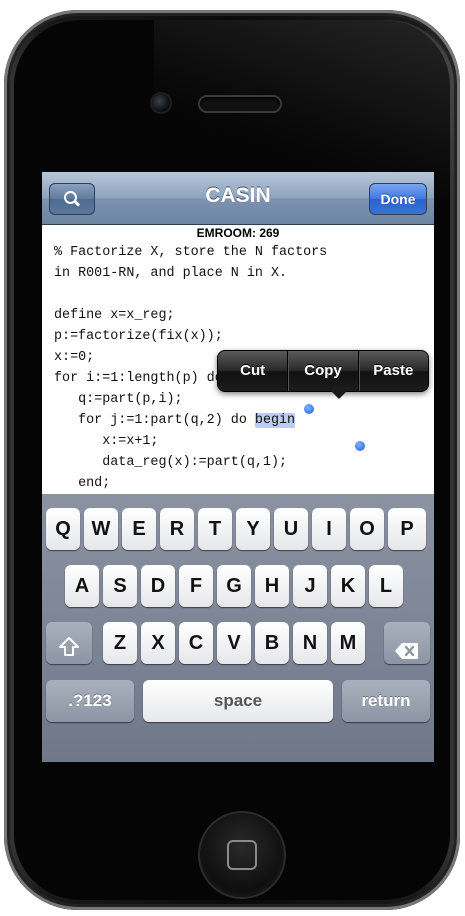 The height and width of the screenshot is (916, 465). What do you see at coordinates (360, 446) in the screenshot?
I see `selection-end-handle` at bounding box center [360, 446].